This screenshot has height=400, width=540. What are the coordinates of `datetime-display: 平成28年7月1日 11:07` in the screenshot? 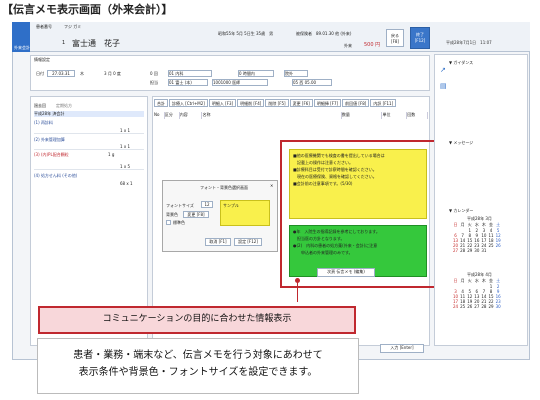 It's located at (469, 42).